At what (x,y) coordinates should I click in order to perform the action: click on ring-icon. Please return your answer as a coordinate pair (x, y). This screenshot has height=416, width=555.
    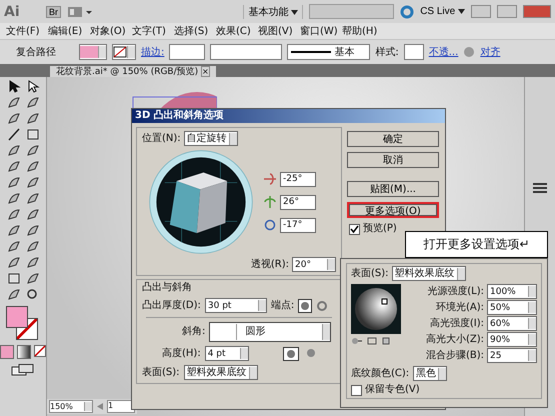
    Looking at the image, I should click on (407, 11).